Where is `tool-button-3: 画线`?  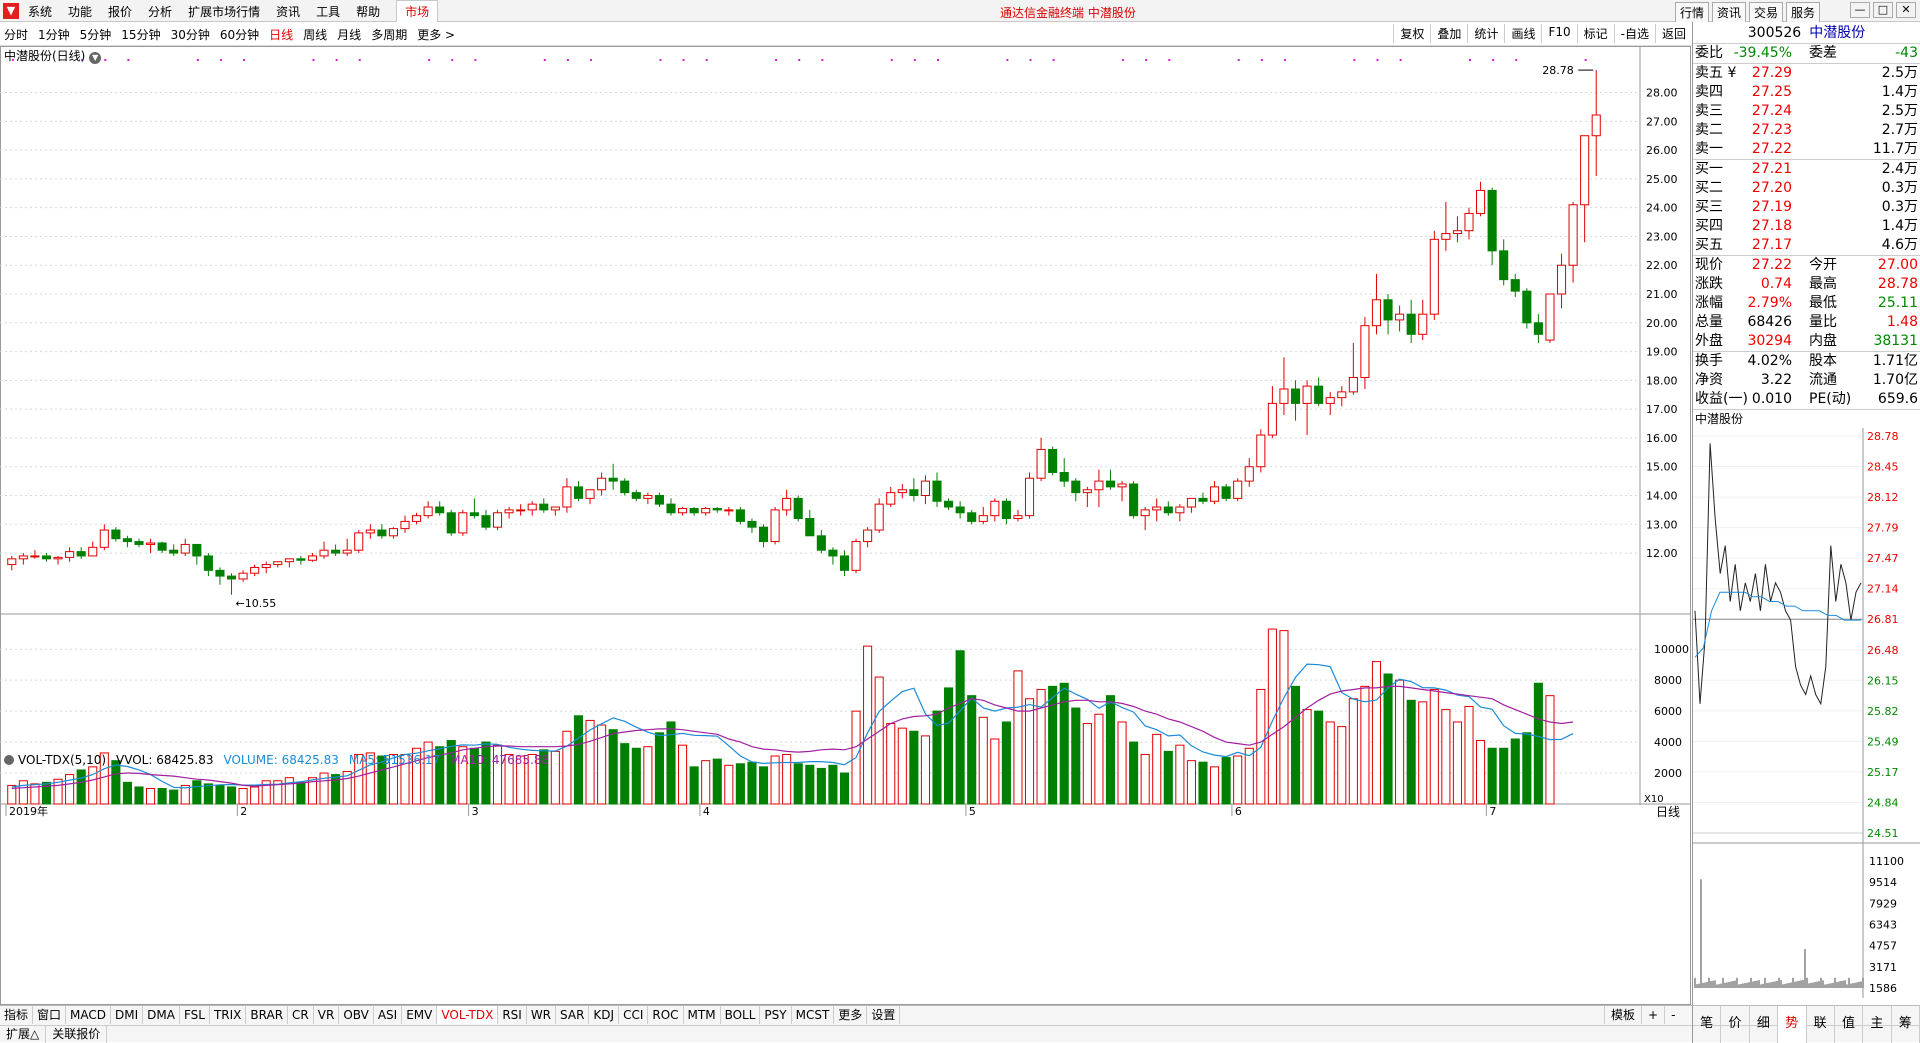
tool-button-3: 画线 is located at coordinates (1522, 33).